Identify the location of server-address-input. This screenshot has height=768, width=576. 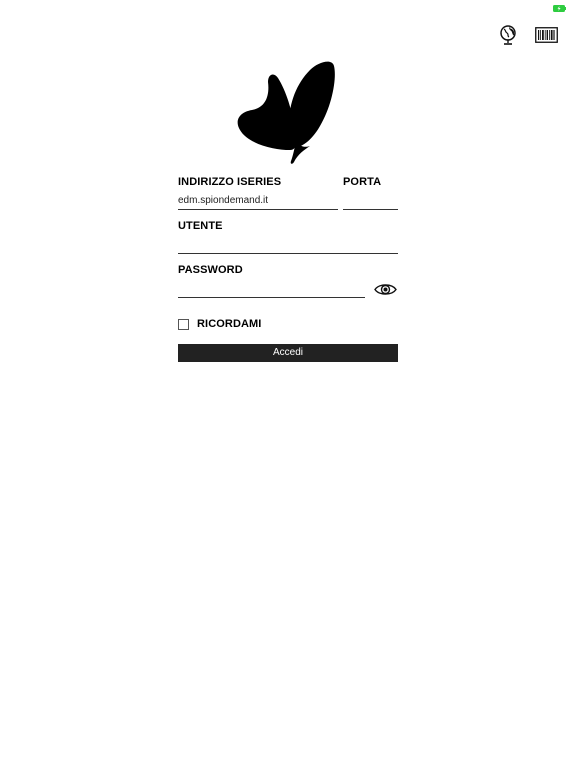
(258, 201).